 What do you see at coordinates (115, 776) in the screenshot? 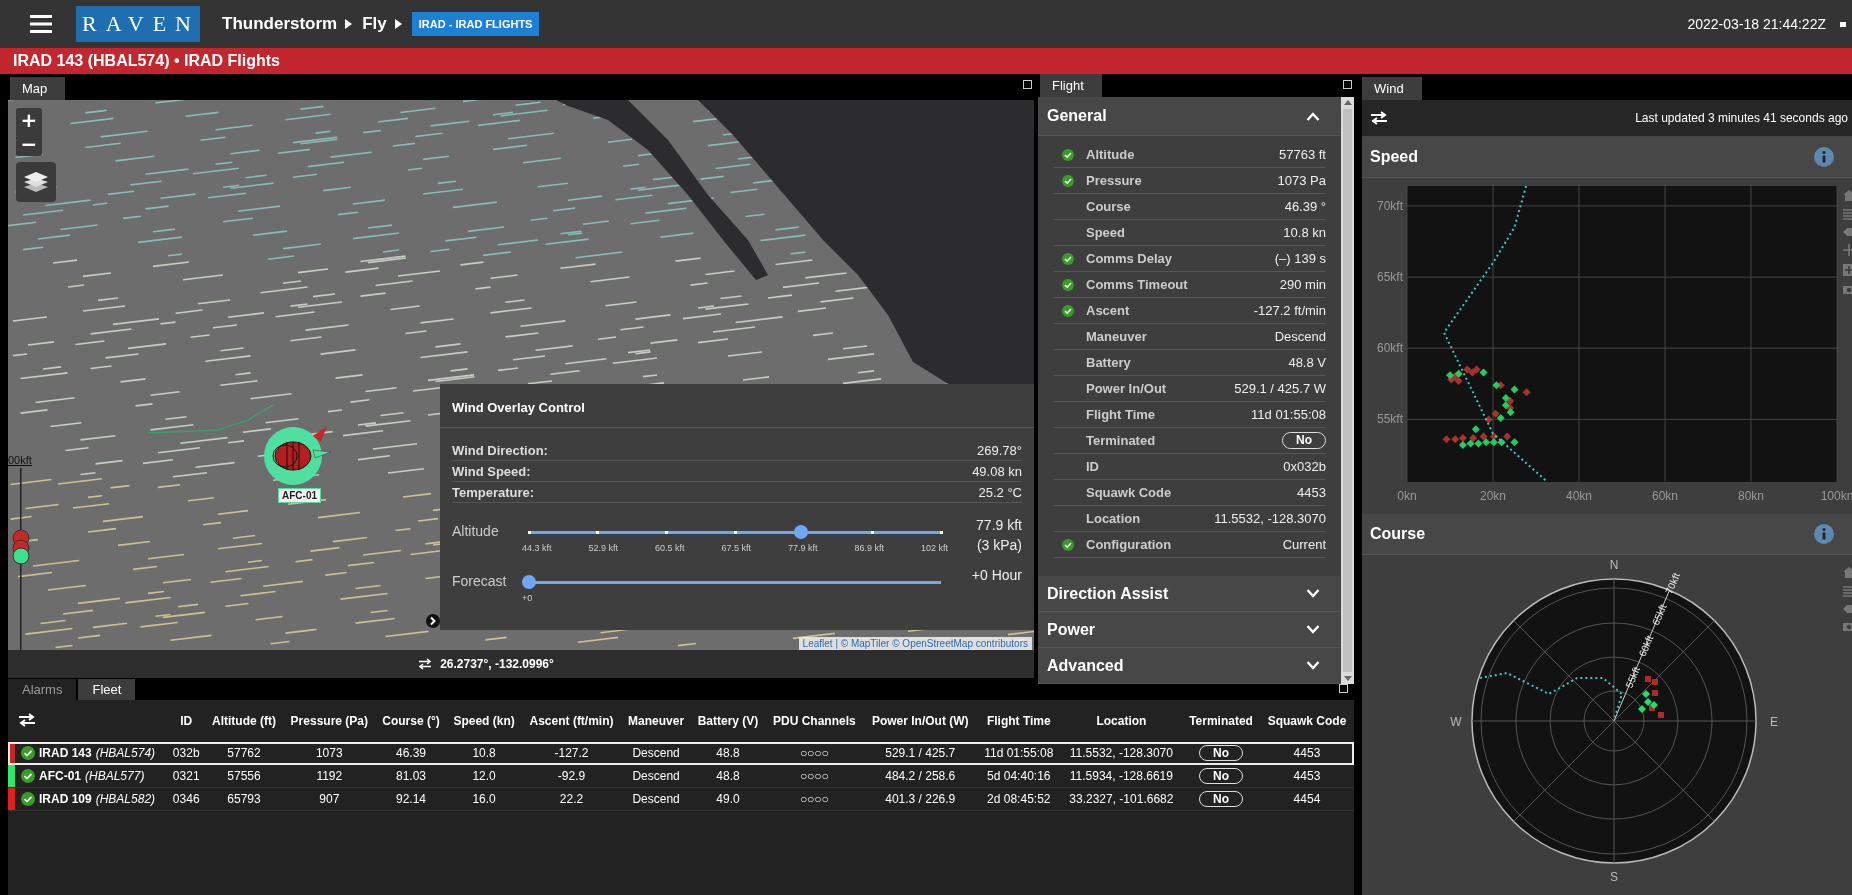
I see `flight-callsign: (HBAL577)` at bounding box center [115, 776].